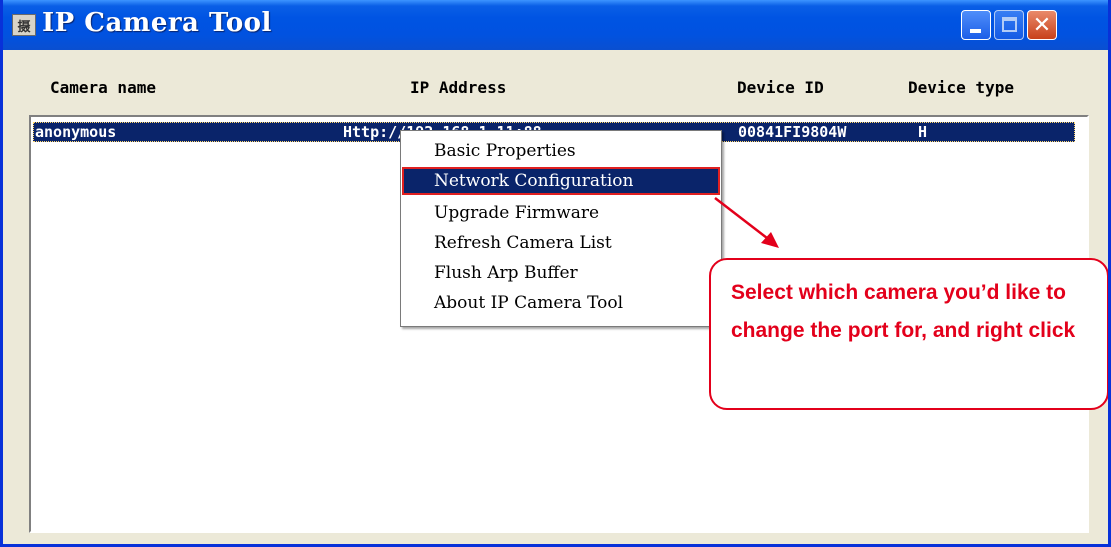 This screenshot has height=547, width=1111. Describe the element at coordinates (103, 87) in the screenshot. I see `column-header-camera-name: Camera name` at that location.